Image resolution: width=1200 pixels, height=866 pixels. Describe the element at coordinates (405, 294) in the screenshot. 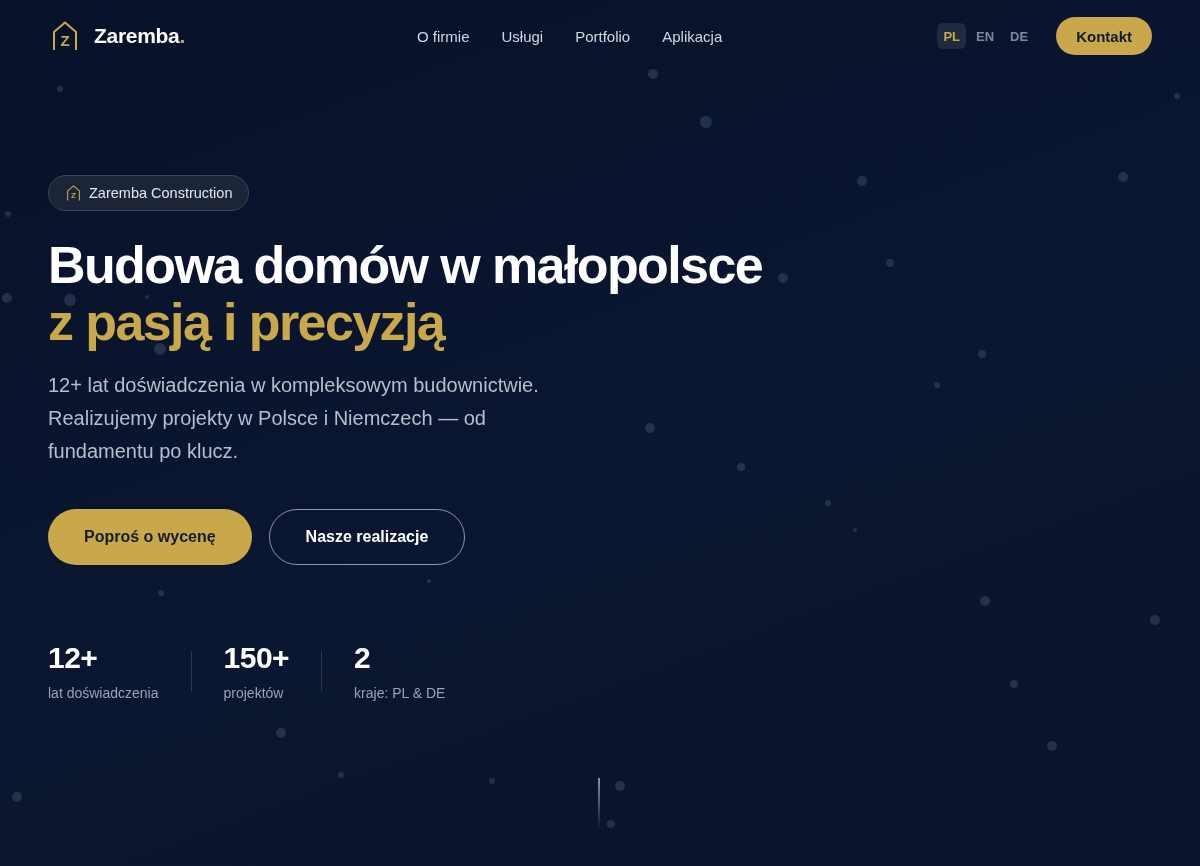

I see `hero-heading: Budowa domów w małopolsce z pasją i precyzją` at that location.